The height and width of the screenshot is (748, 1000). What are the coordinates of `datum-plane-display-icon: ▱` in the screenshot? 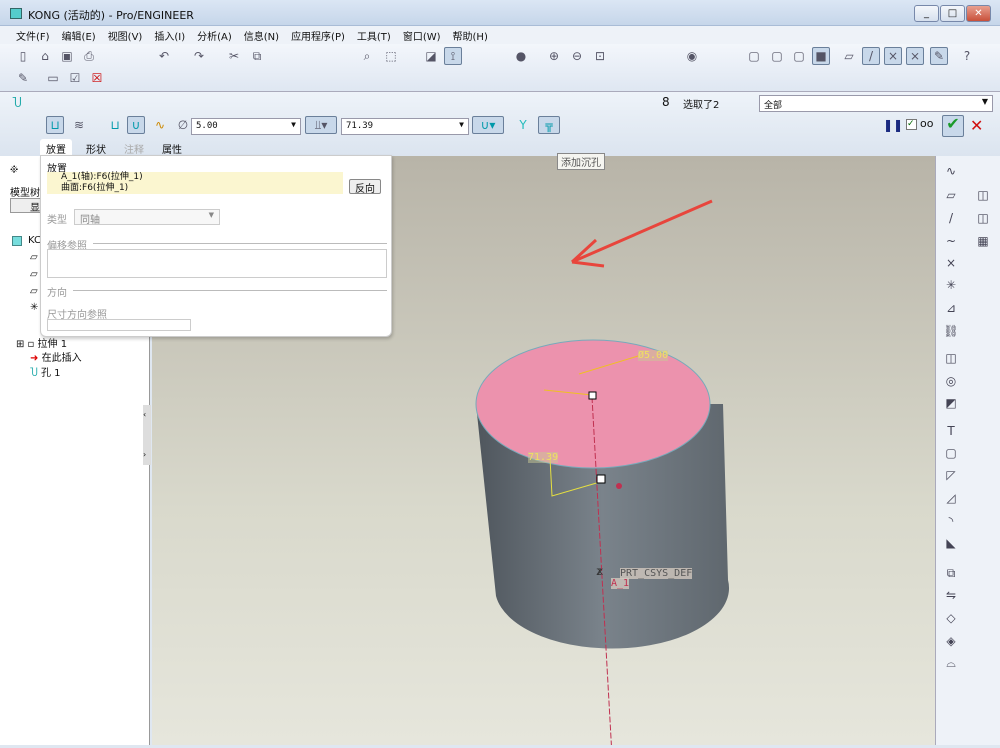 It's located at (849, 56).